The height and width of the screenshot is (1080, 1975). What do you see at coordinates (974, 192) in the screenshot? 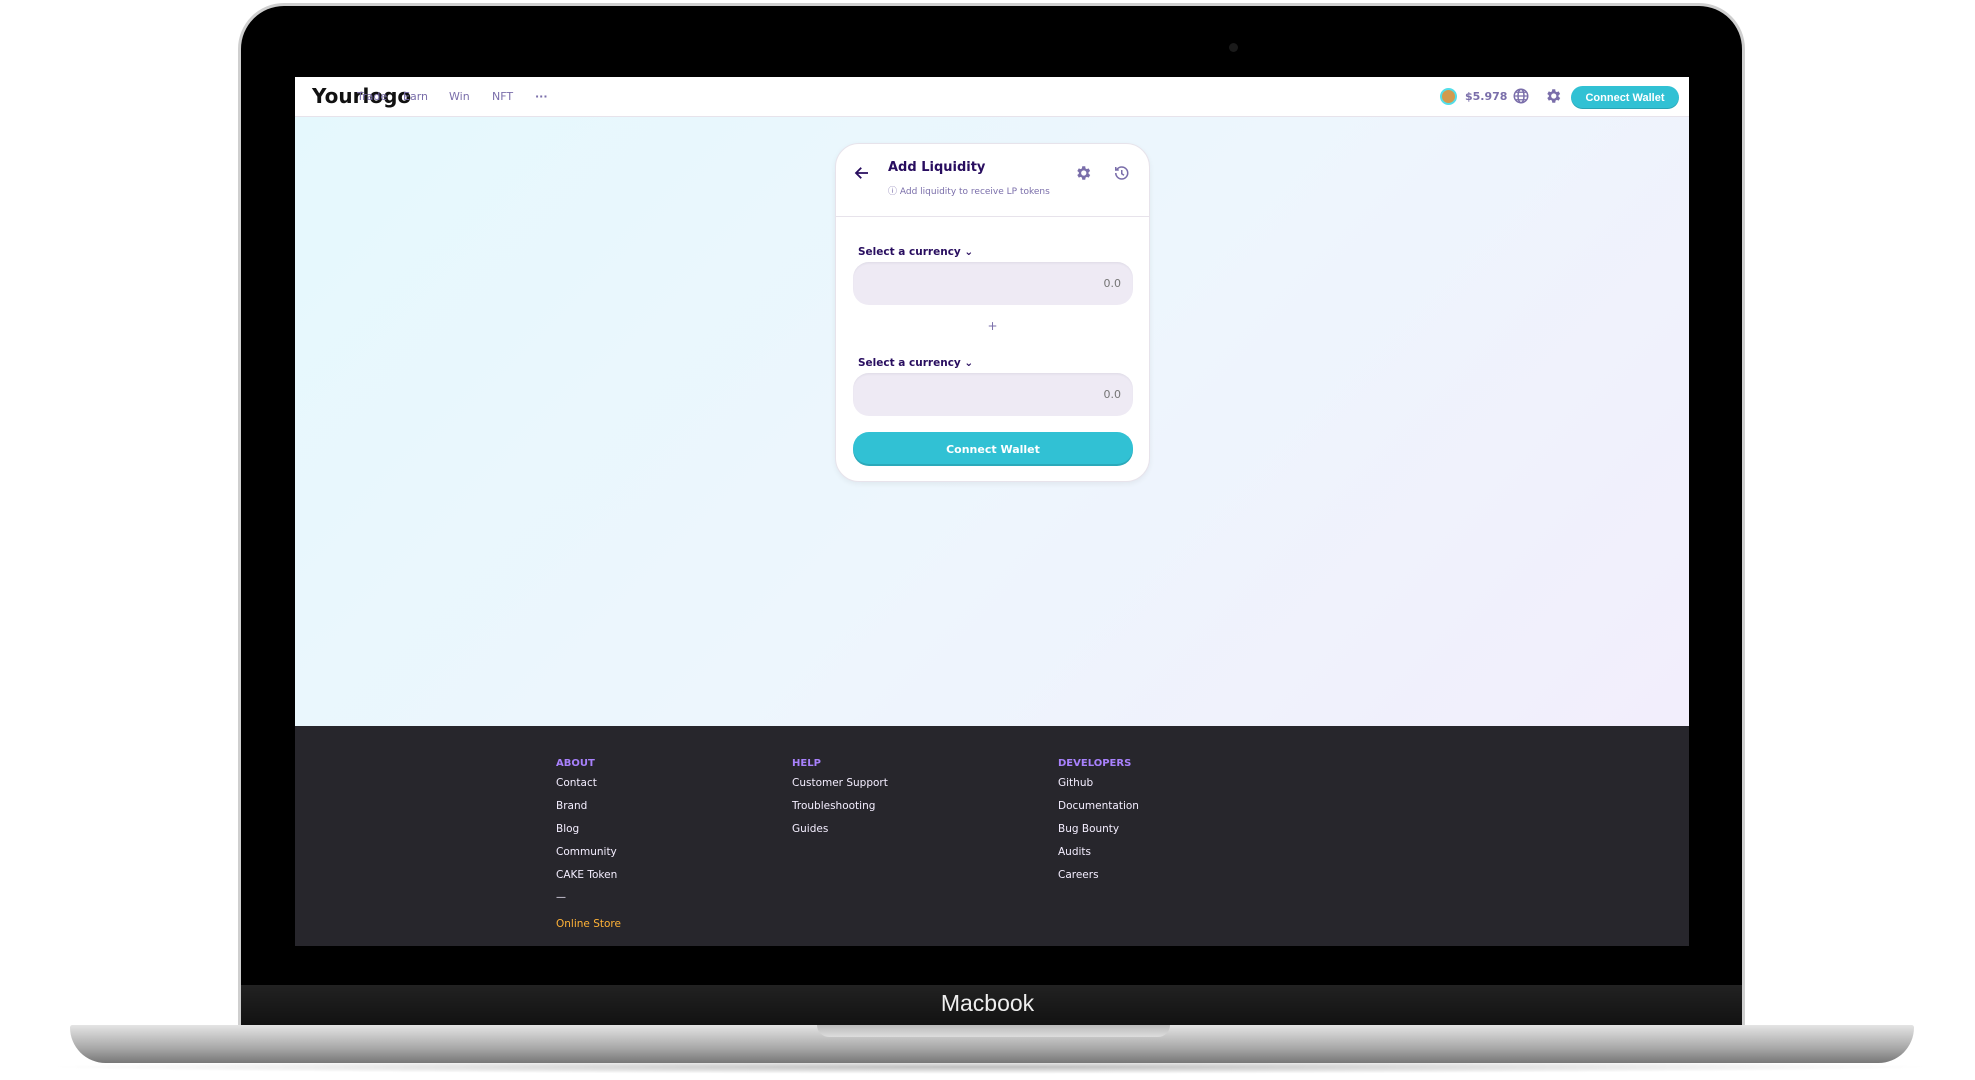
I see `subtitle-text: Add liquidity to receive LP tokens` at bounding box center [974, 192].